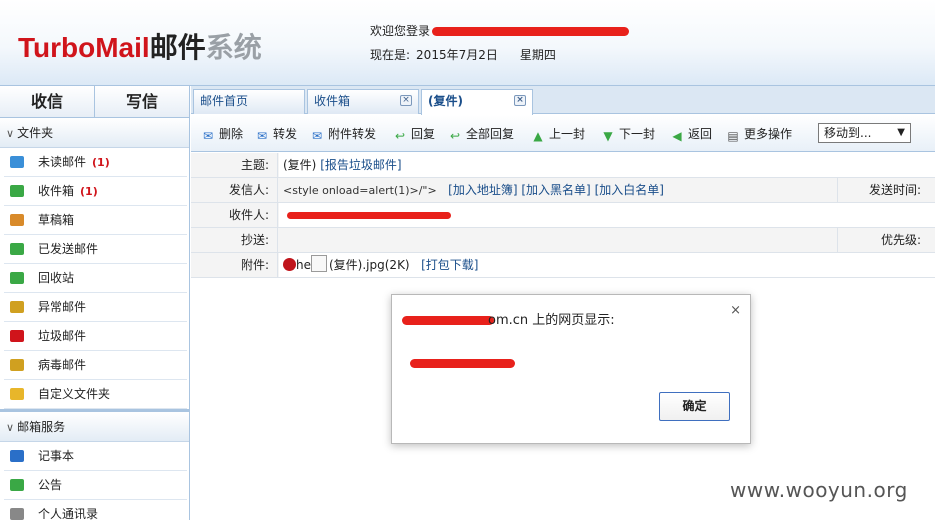 The image size is (935, 520). Describe the element at coordinates (538, 136) in the screenshot. I see `arrow-up-icon: ▲` at that location.